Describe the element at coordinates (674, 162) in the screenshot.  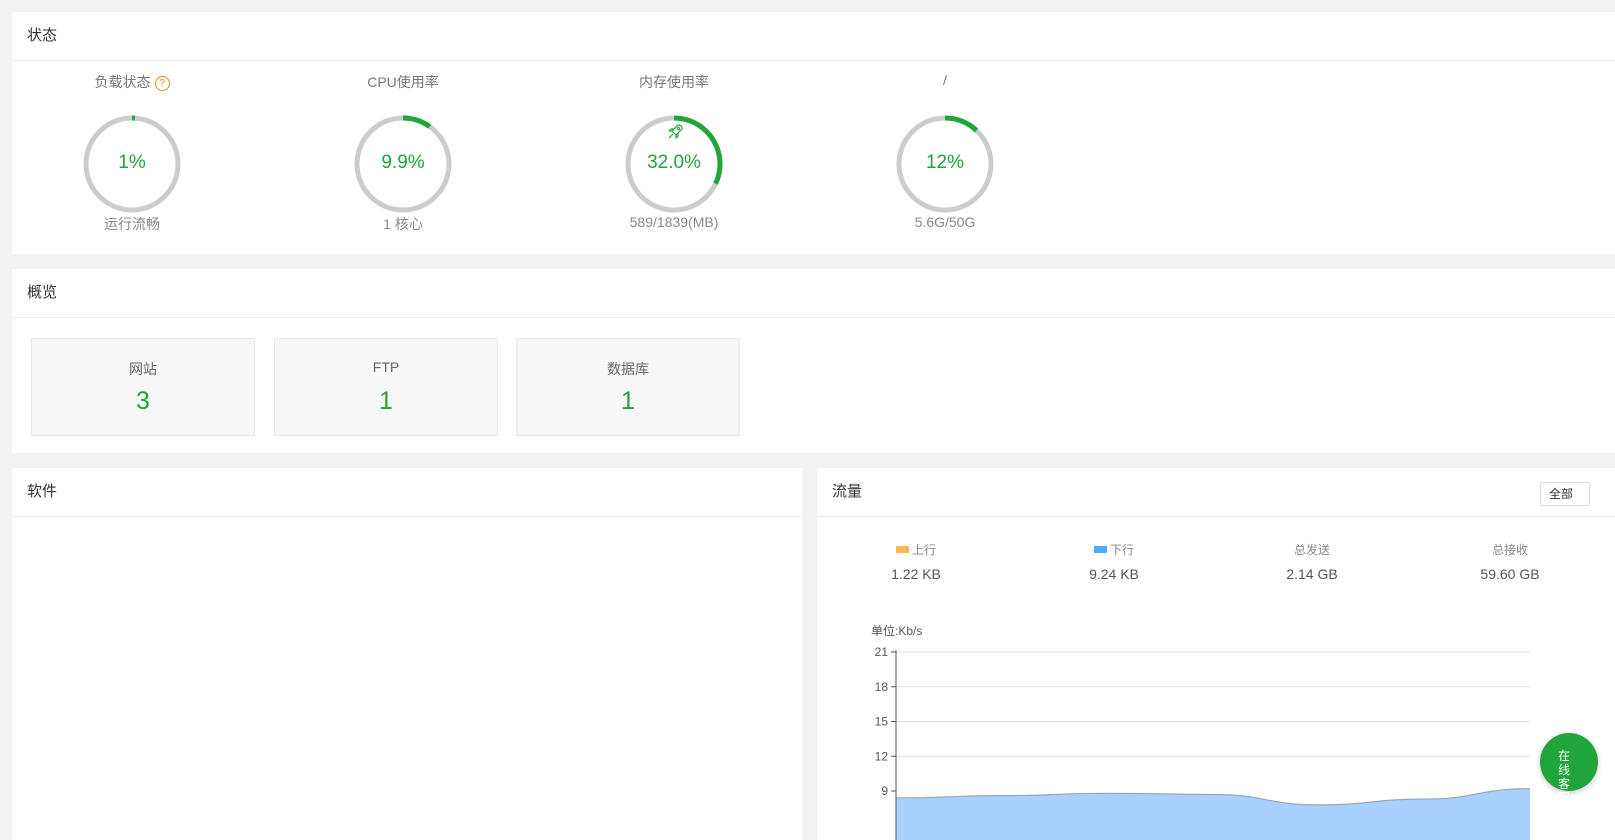
I see `gauge-value: 32.0%` at that location.